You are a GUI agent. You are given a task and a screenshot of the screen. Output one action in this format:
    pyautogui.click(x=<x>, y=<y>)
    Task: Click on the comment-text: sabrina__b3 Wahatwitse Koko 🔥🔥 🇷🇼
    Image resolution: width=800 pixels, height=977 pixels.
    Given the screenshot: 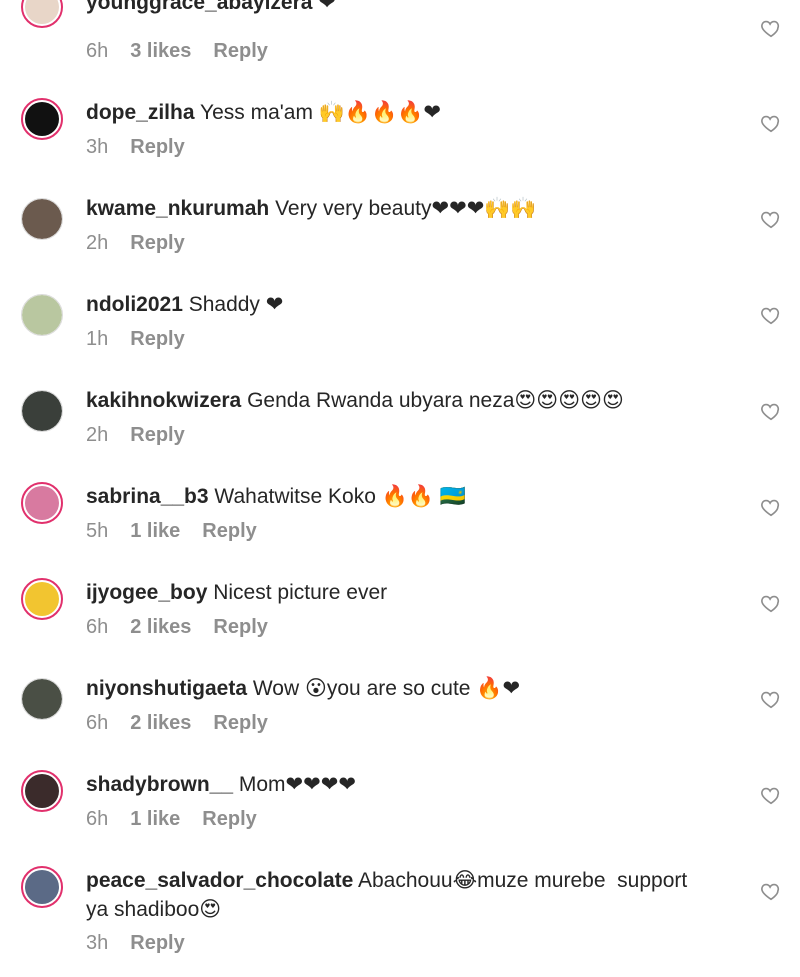 What is the action you would take?
    pyautogui.click(x=398, y=496)
    